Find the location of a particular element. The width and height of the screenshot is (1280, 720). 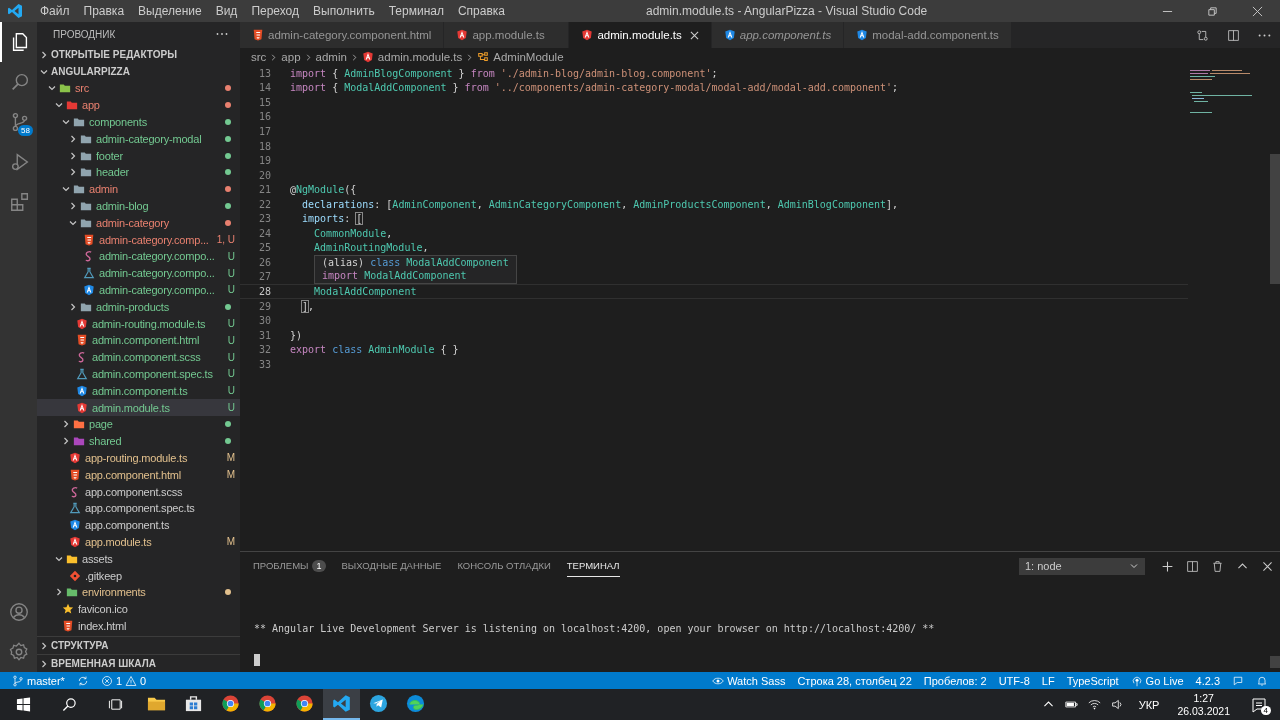

tree-item: assets is located at coordinates (138, 559).